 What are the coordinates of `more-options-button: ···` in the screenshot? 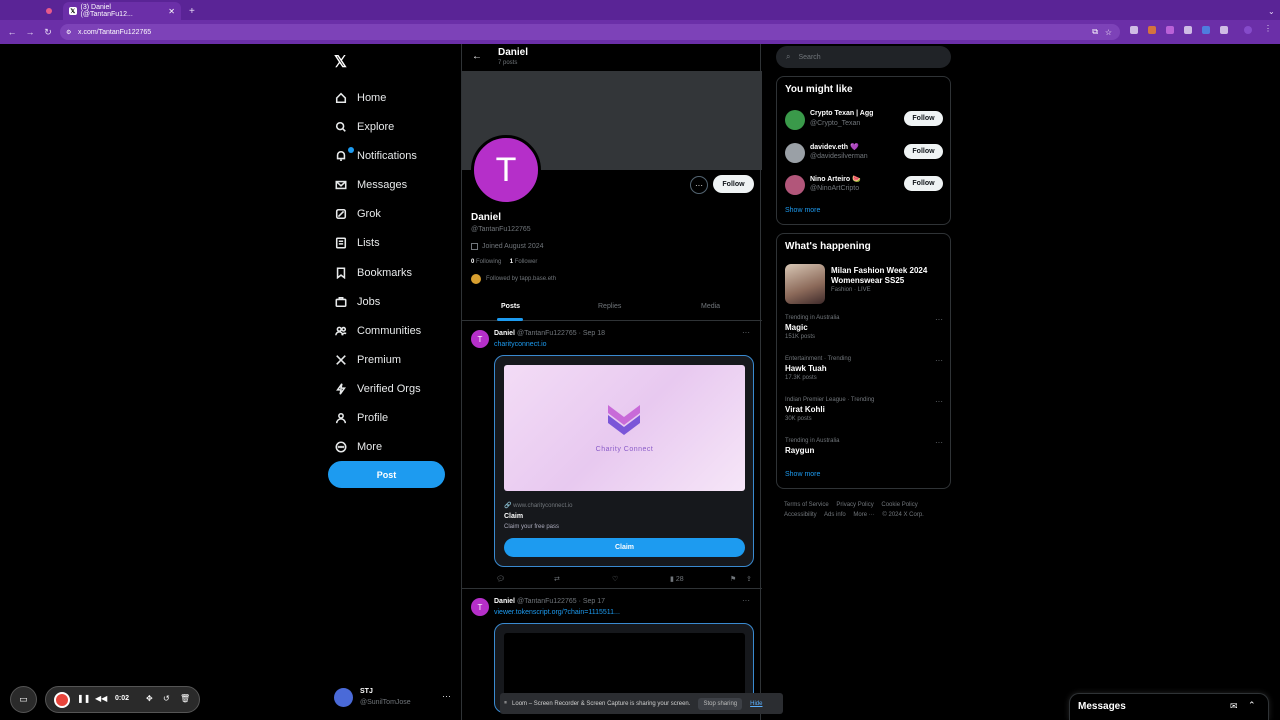 It's located at (699, 185).